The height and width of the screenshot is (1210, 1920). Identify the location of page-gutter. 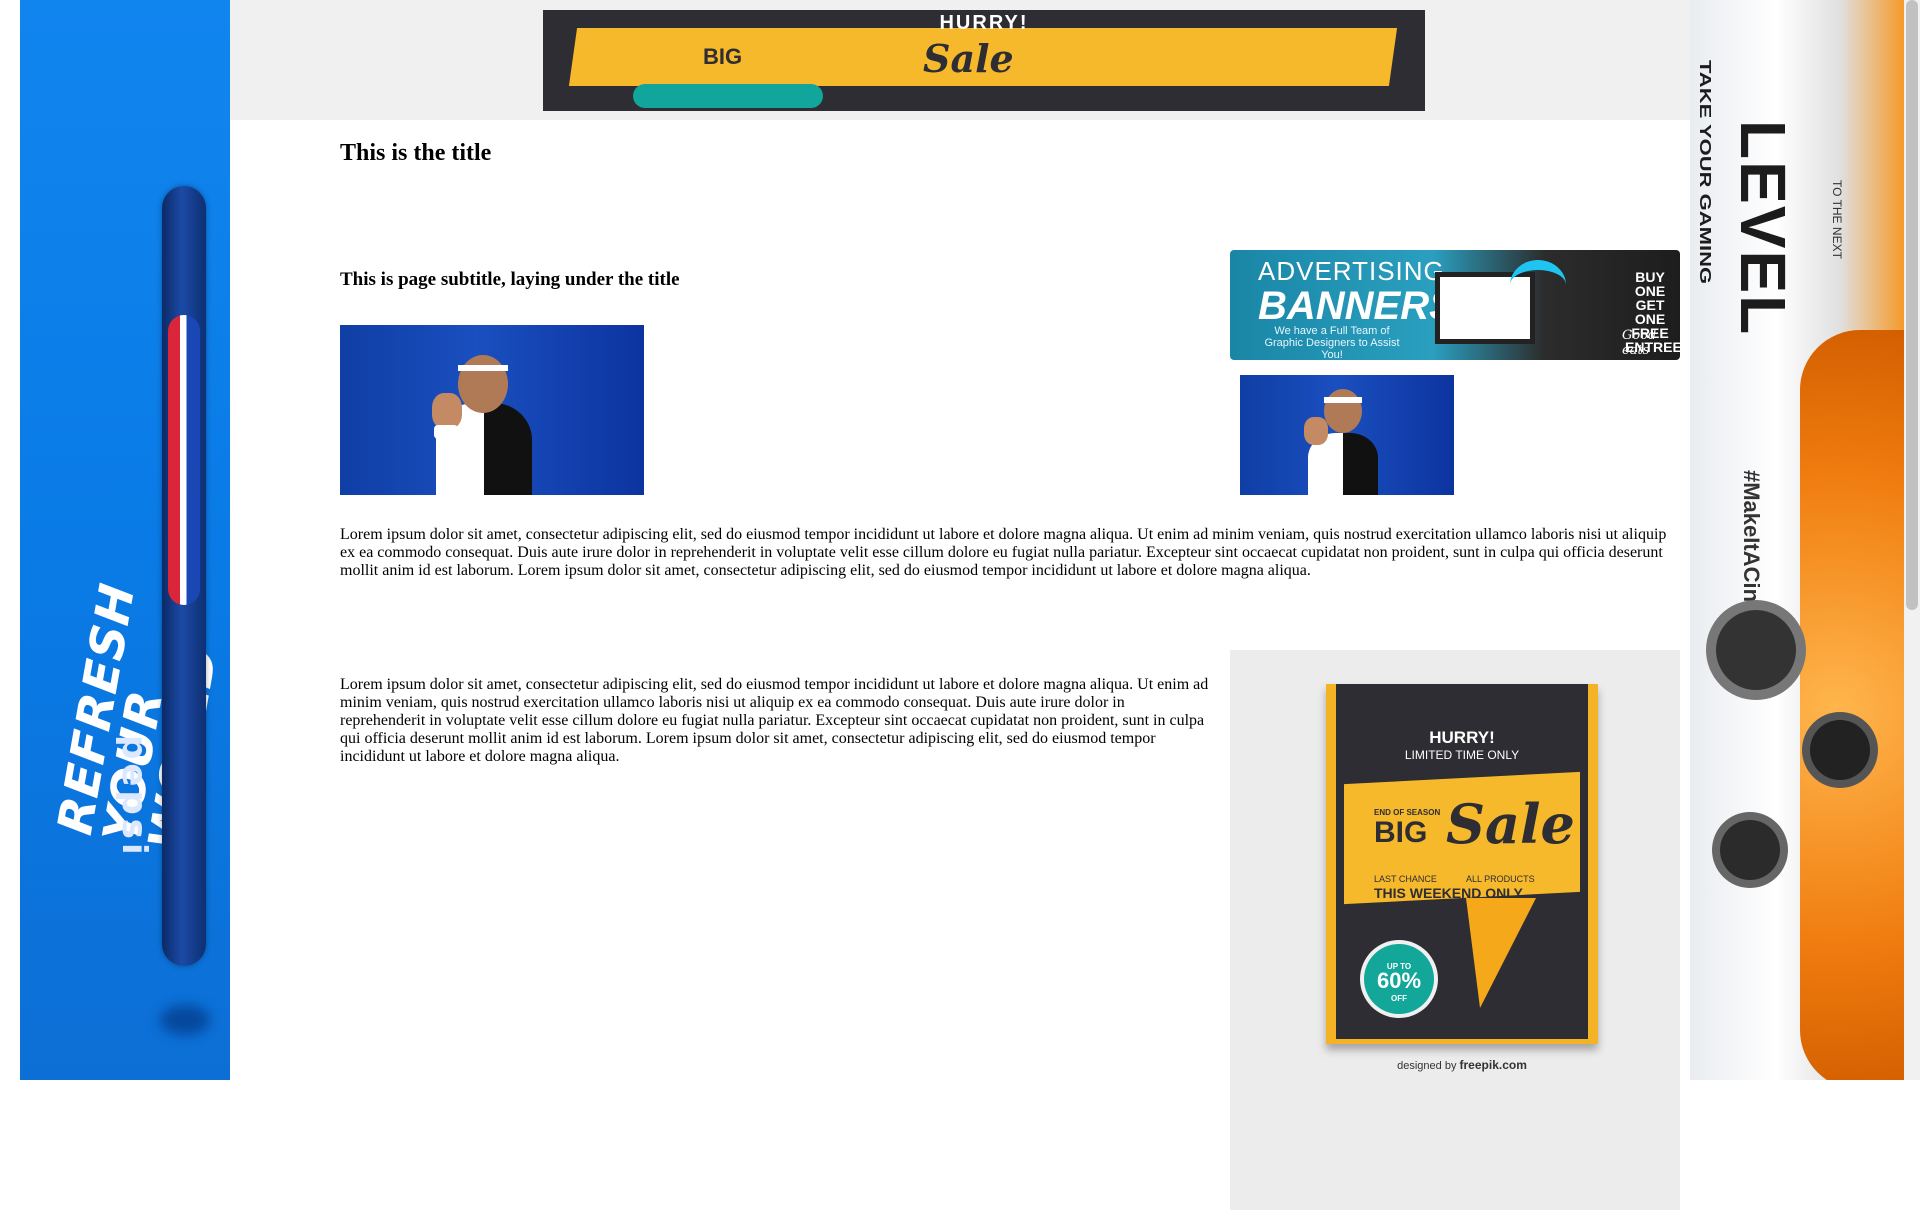
(10, 540).